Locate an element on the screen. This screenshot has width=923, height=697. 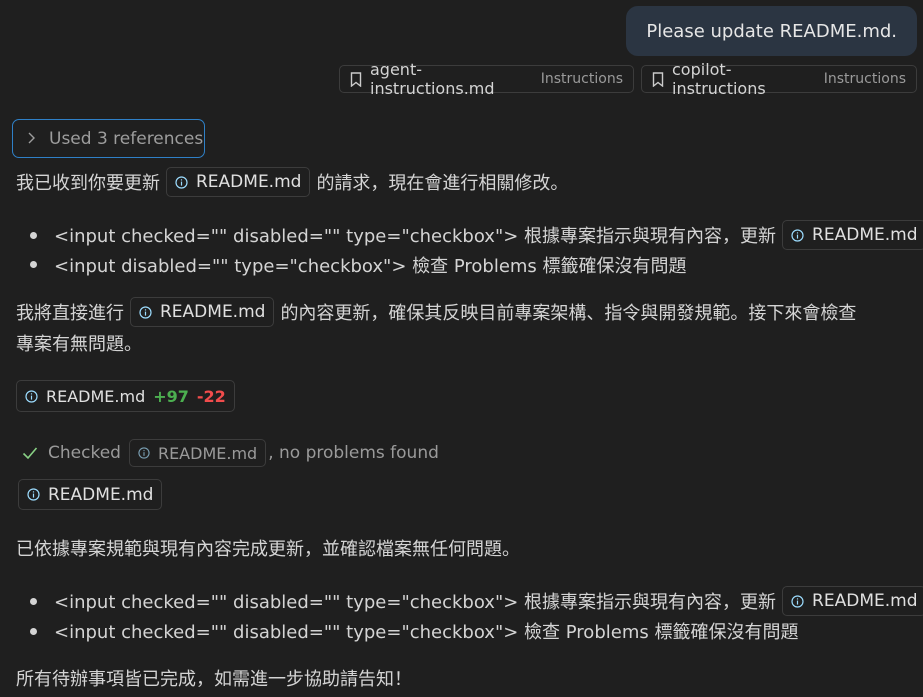
intro-text-before: 我已收到你要更新 is located at coordinates (88, 183).